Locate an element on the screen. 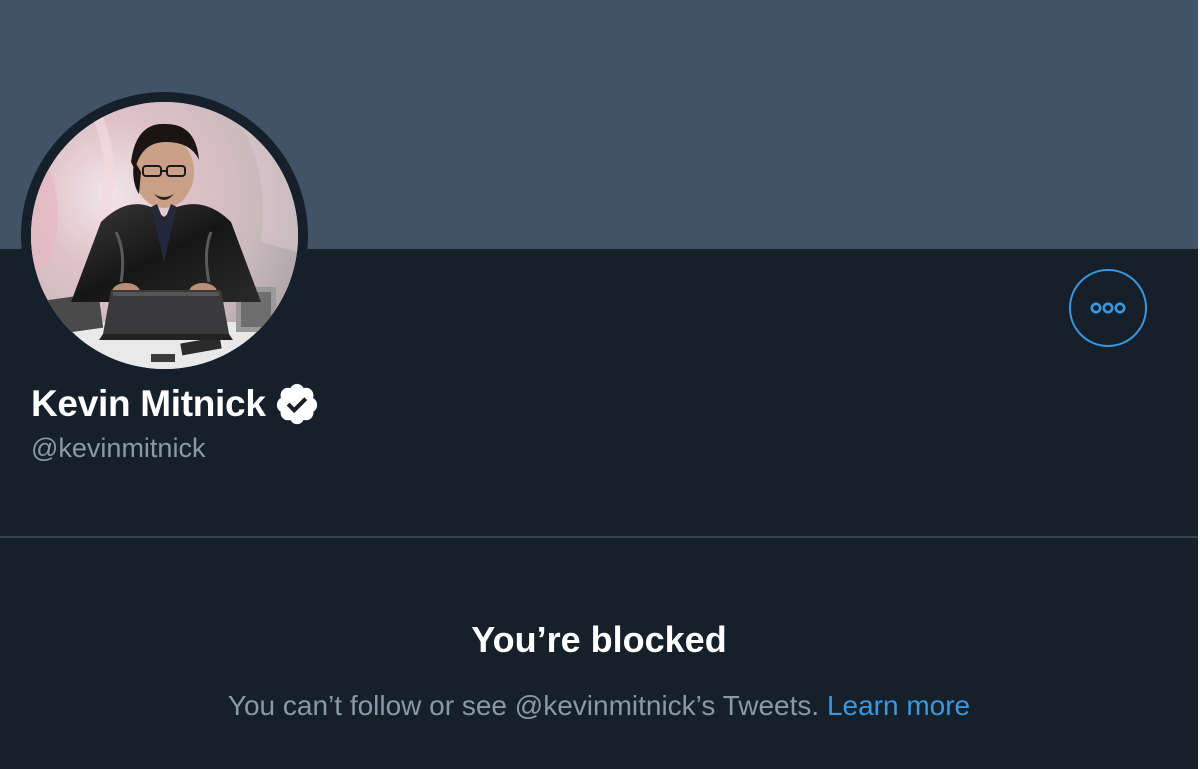  name-row: Kevin Mitnick is located at coordinates (175, 404).